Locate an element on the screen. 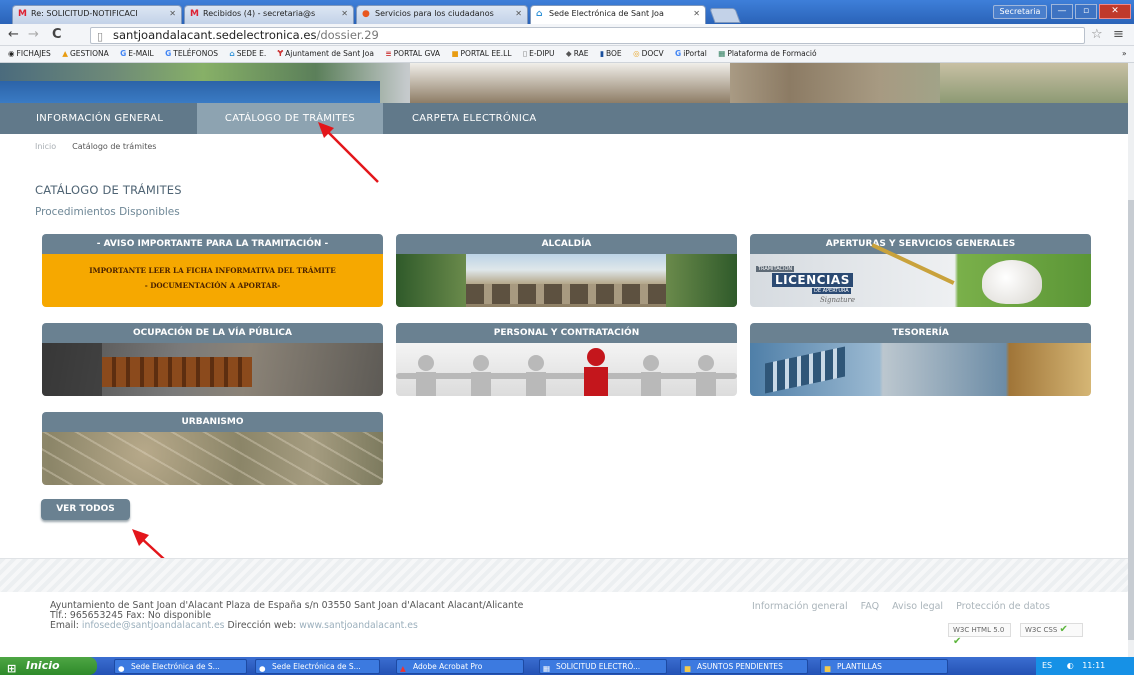 The image size is (1134, 675). card-personal-contratacion: PERSONAL Y CONTRATACIÓN is located at coordinates (566, 359).